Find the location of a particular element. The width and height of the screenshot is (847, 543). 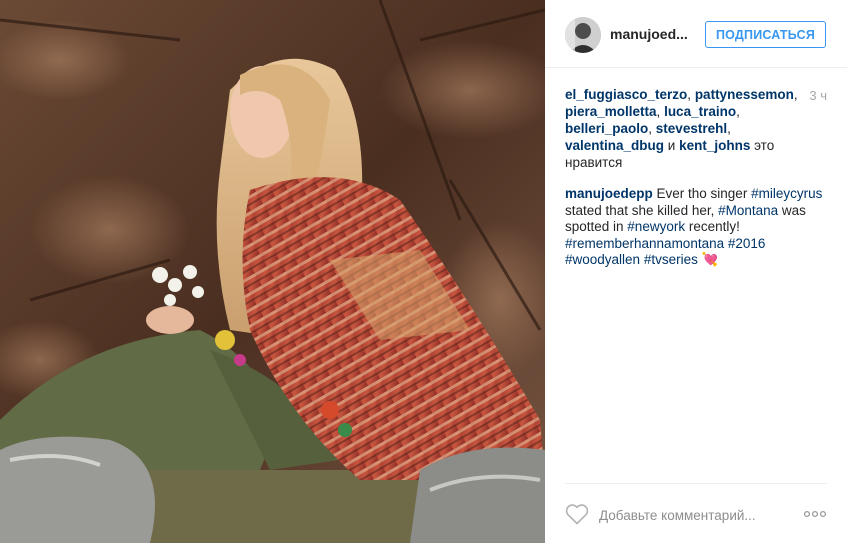

liker-link: piera_molletta is located at coordinates (611, 111).